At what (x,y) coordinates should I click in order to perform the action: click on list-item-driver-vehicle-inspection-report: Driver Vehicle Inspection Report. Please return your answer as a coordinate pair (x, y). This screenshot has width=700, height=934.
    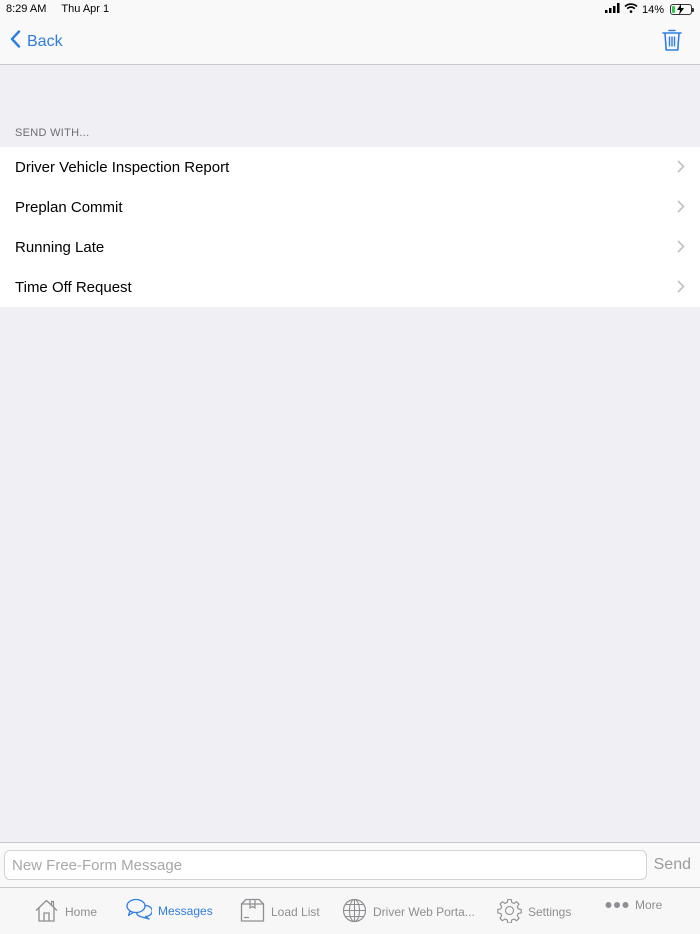
    Looking at the image, I should click on (350, 167).